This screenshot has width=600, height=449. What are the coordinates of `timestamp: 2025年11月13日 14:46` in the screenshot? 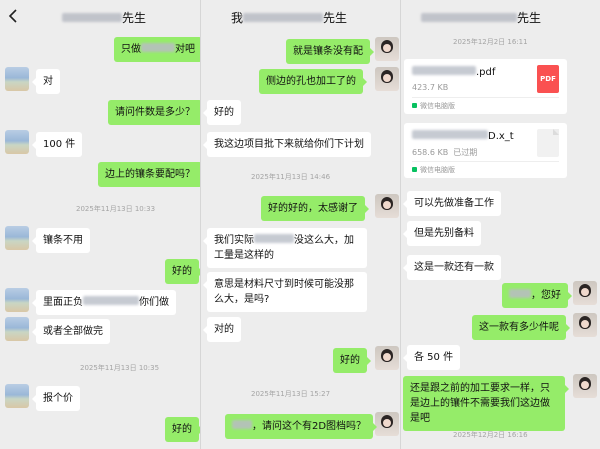 It's located at (291, 177).